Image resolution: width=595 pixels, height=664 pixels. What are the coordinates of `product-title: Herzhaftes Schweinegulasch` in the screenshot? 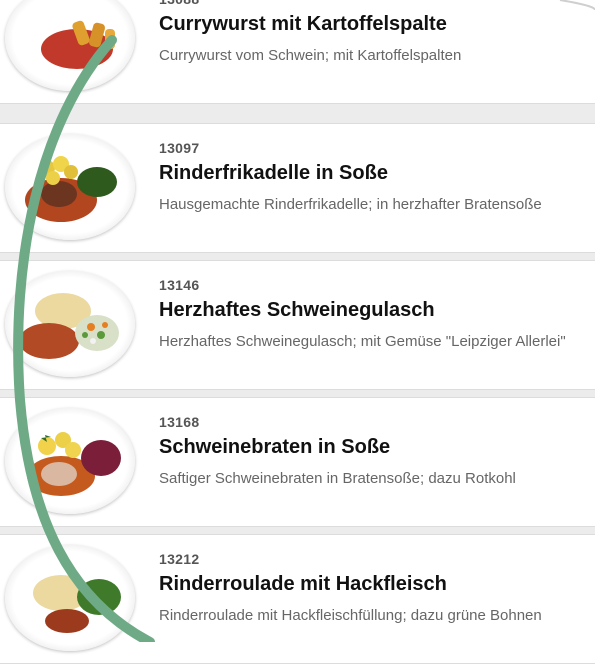 It's located at (297, 310).